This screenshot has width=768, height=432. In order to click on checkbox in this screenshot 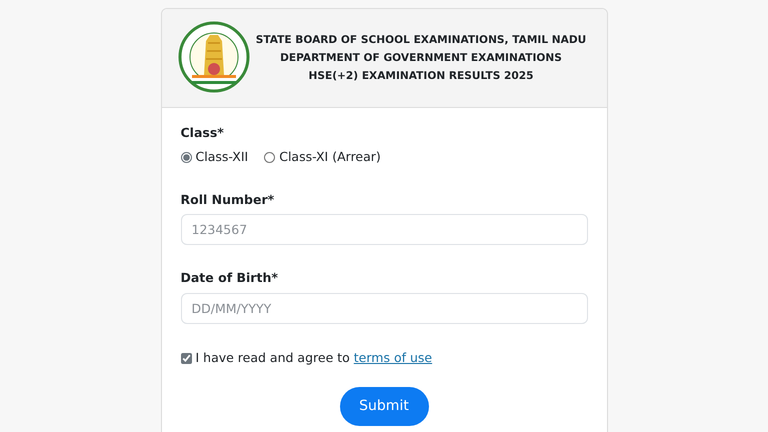, I will do `click(186, 358)`.